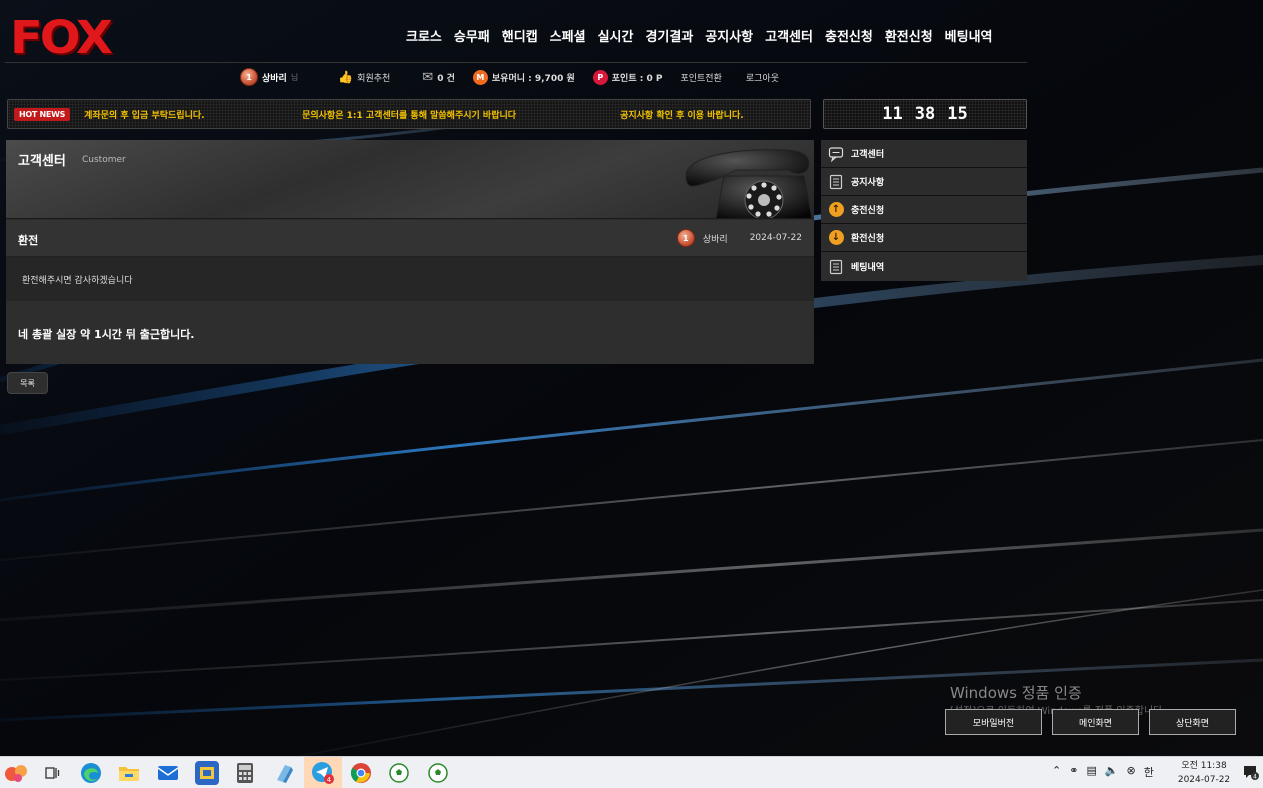  Describe the element at coordinates (329, 780) in the screenshot. I see `telegram-badge-count: 4` at that location.